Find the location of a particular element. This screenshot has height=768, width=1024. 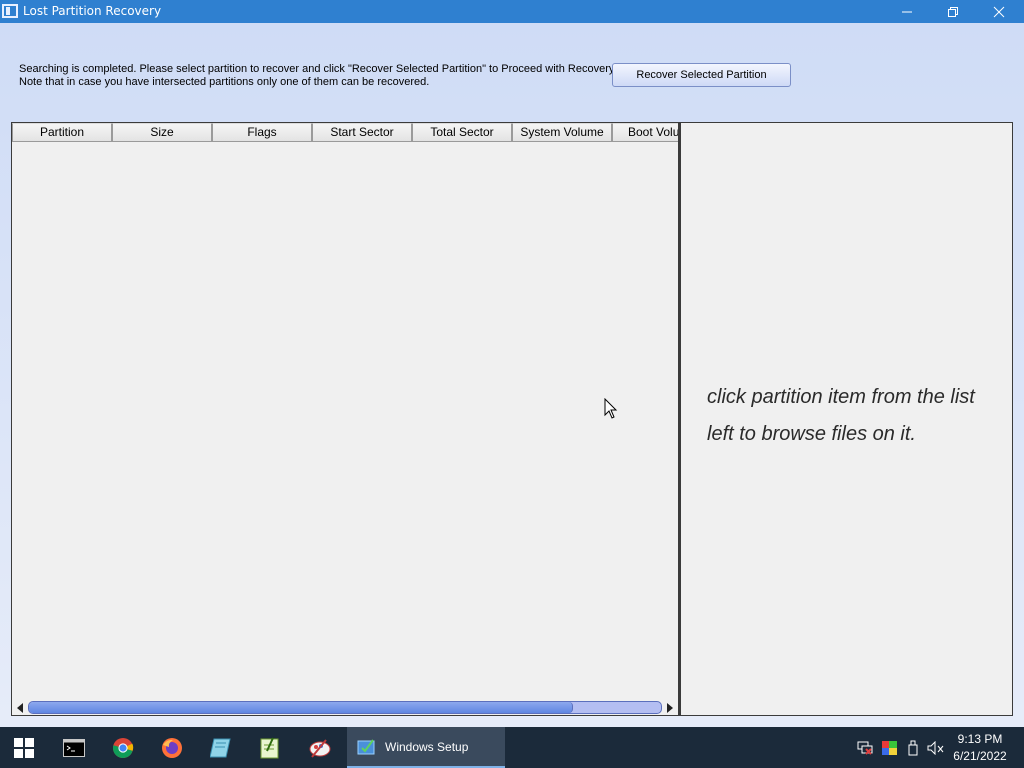

taskbar-windows-setup: Windows Setup is located at coordinates (426, 747).